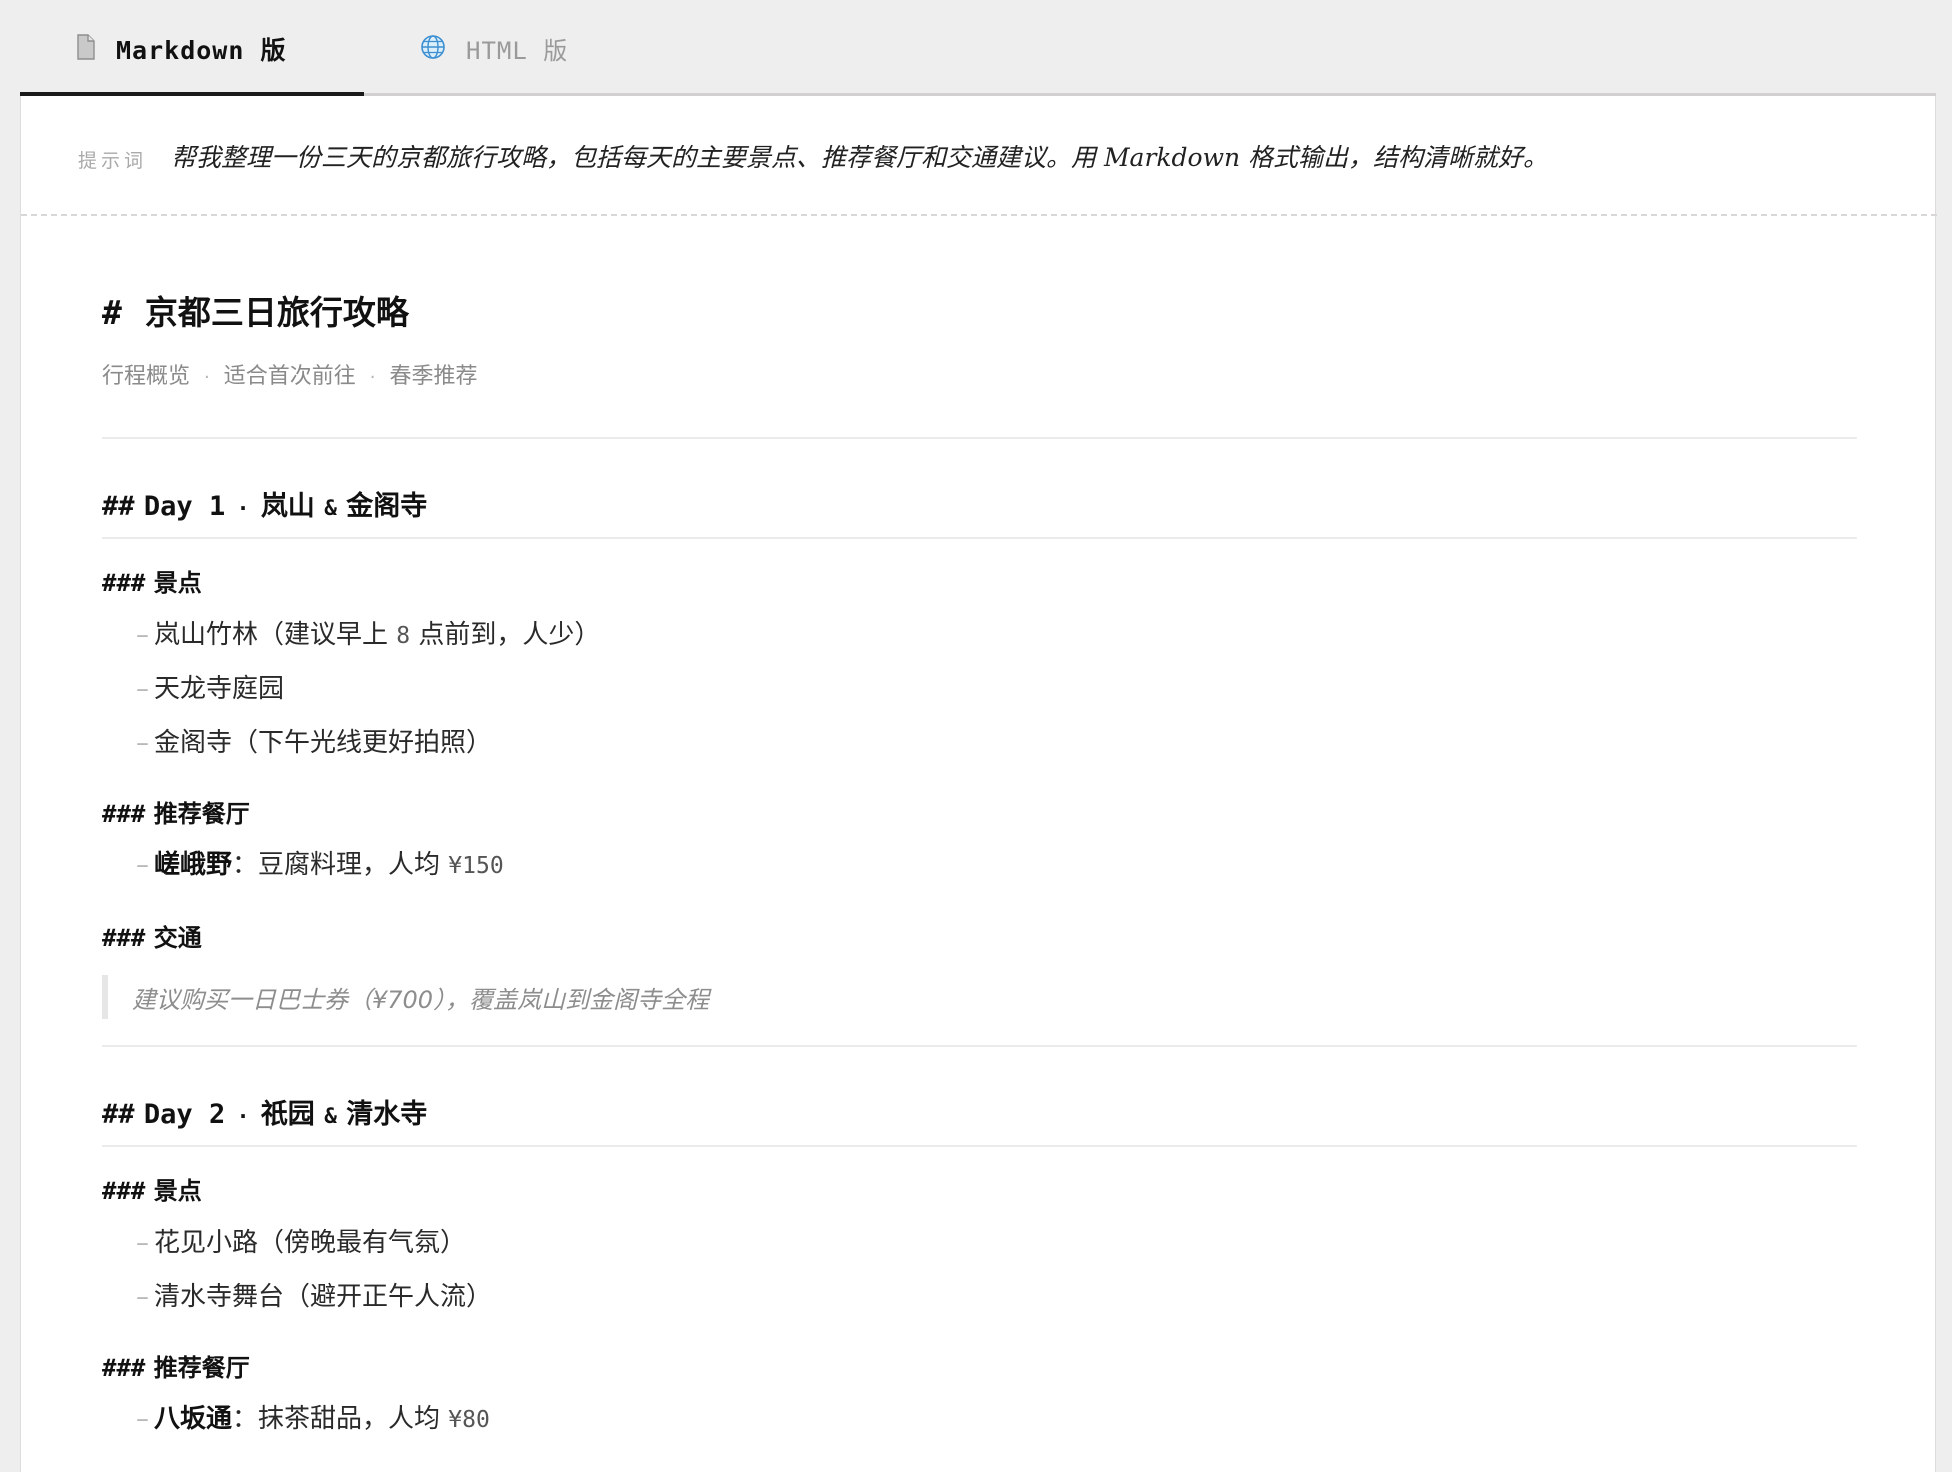 This screenshot has height=1472, width=1952. Describe the element at coordinates (387, 1114) in the screenshot. I see `place-name: 清水寺` at that location.